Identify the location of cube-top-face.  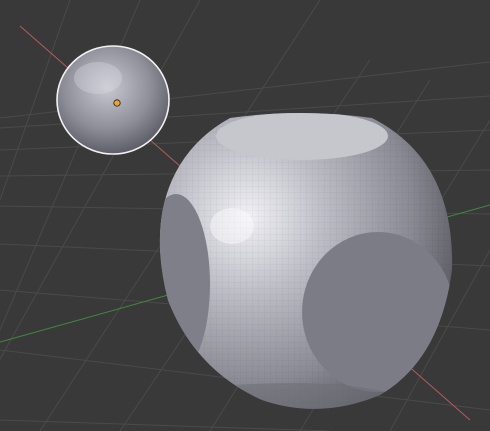
(302, 136).